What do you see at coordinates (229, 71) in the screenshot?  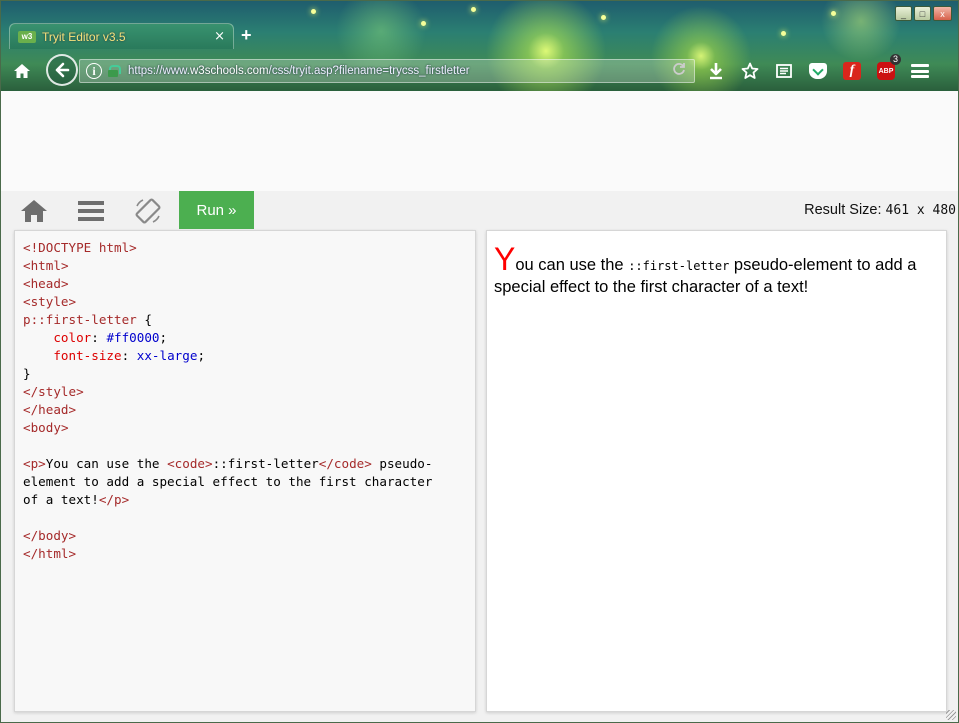 I see `url-domain: w3schools.com` at bounding box center [229, 71].